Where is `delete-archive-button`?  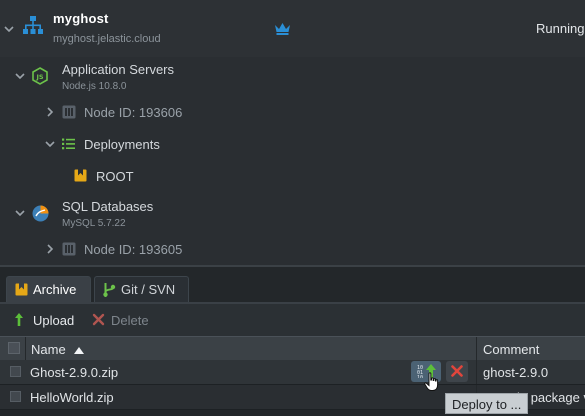
delete-archive-button is located at coordinates (457, 371).